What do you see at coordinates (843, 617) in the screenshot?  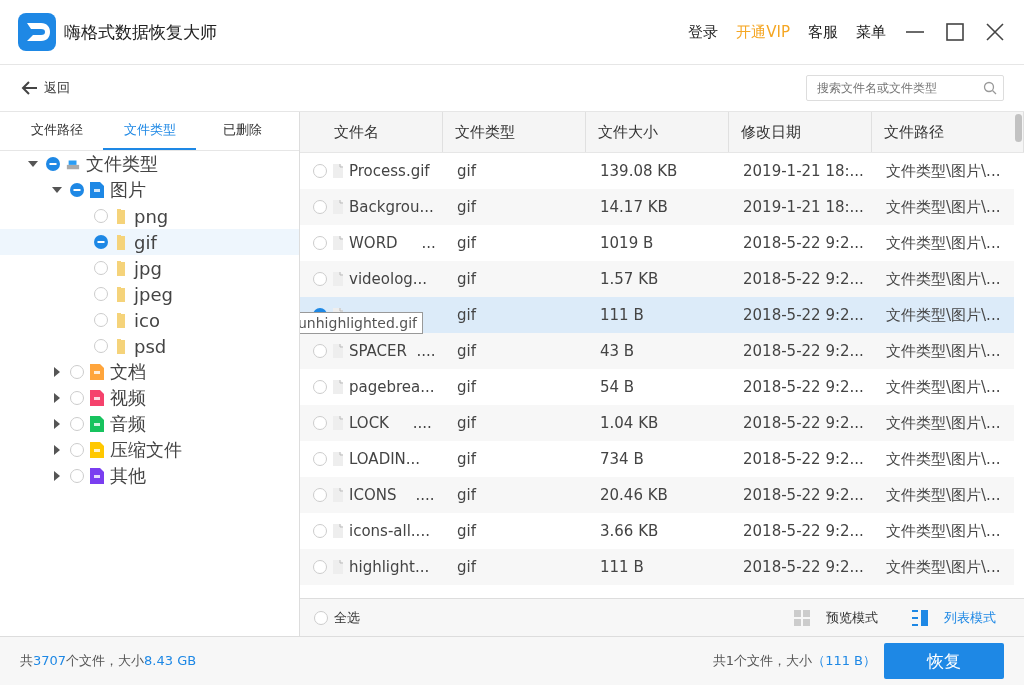 I see `view-mode-button: 预览模式` at bounding box center [843, 617].